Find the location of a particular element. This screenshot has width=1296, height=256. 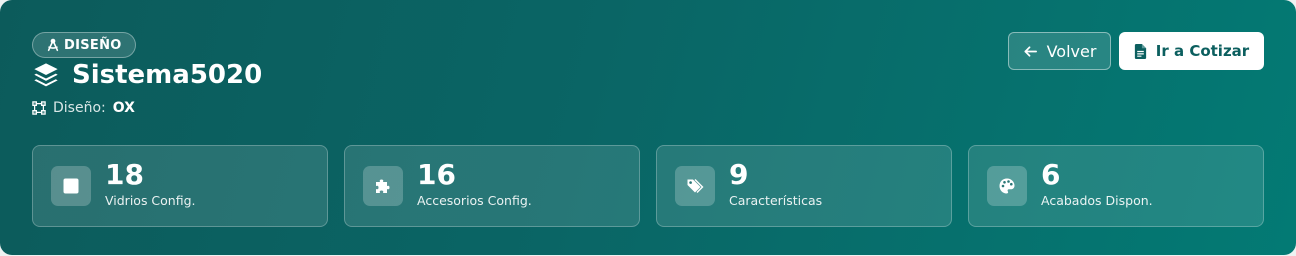

vector-square-icon is located at coordinates (39, 108).